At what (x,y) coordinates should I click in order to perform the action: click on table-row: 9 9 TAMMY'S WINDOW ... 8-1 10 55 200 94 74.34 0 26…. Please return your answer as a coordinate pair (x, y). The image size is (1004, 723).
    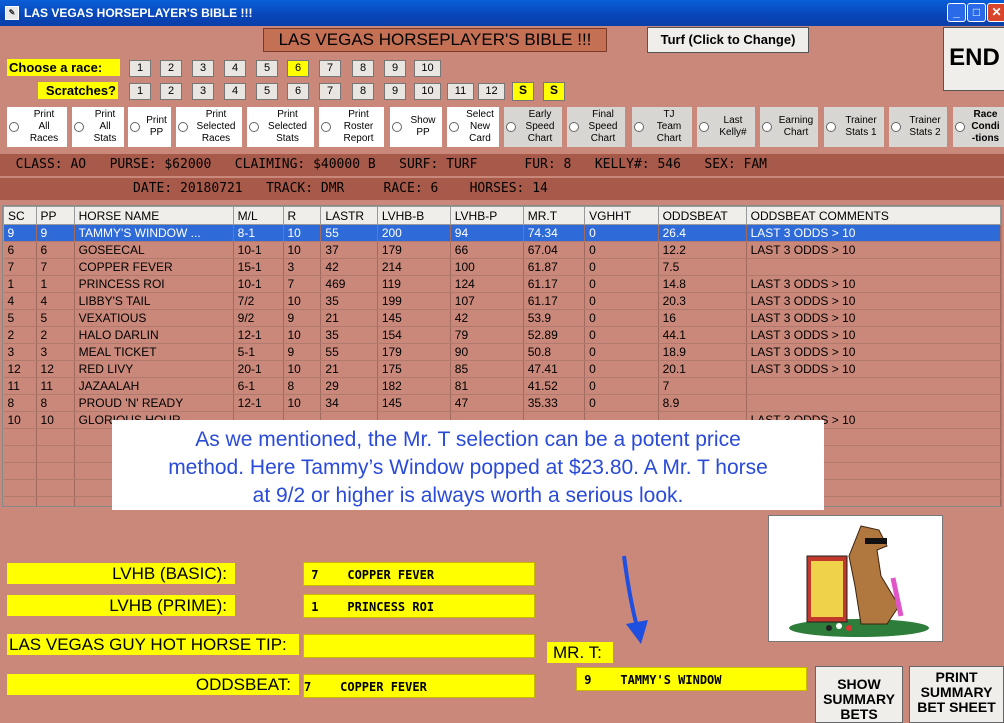
    Looking at the image, I should click on (502, 233).